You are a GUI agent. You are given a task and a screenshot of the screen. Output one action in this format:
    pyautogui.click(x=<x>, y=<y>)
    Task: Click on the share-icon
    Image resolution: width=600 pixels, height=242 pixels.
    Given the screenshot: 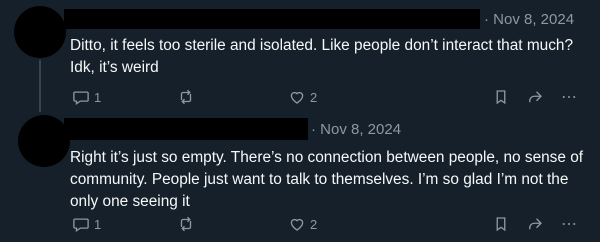 What is the action you would take?
    pyautogui.click(x=535, y=224)
    